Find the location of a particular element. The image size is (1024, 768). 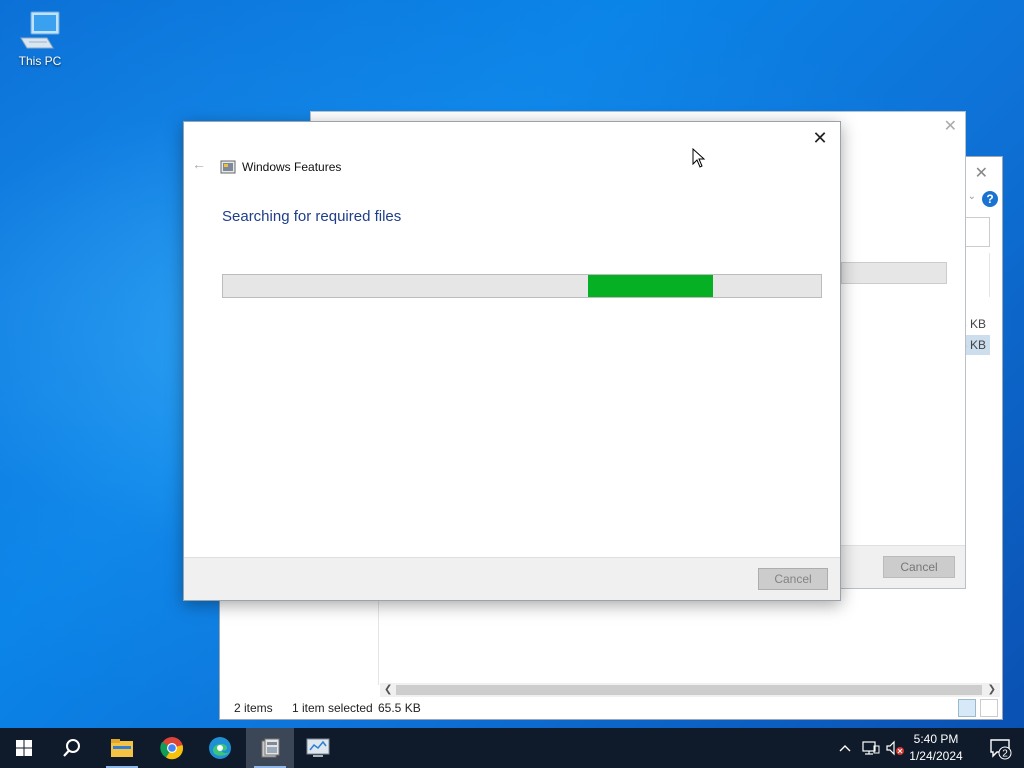

desktop-icon-this-pc: This PC is located at coordinates (40, 38).